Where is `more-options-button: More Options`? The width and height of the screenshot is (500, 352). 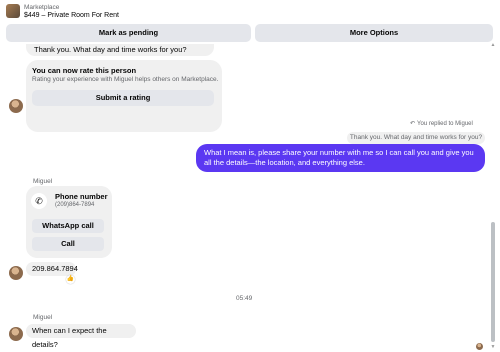 more-options-button: More Options is located at coordinates (374, 33).